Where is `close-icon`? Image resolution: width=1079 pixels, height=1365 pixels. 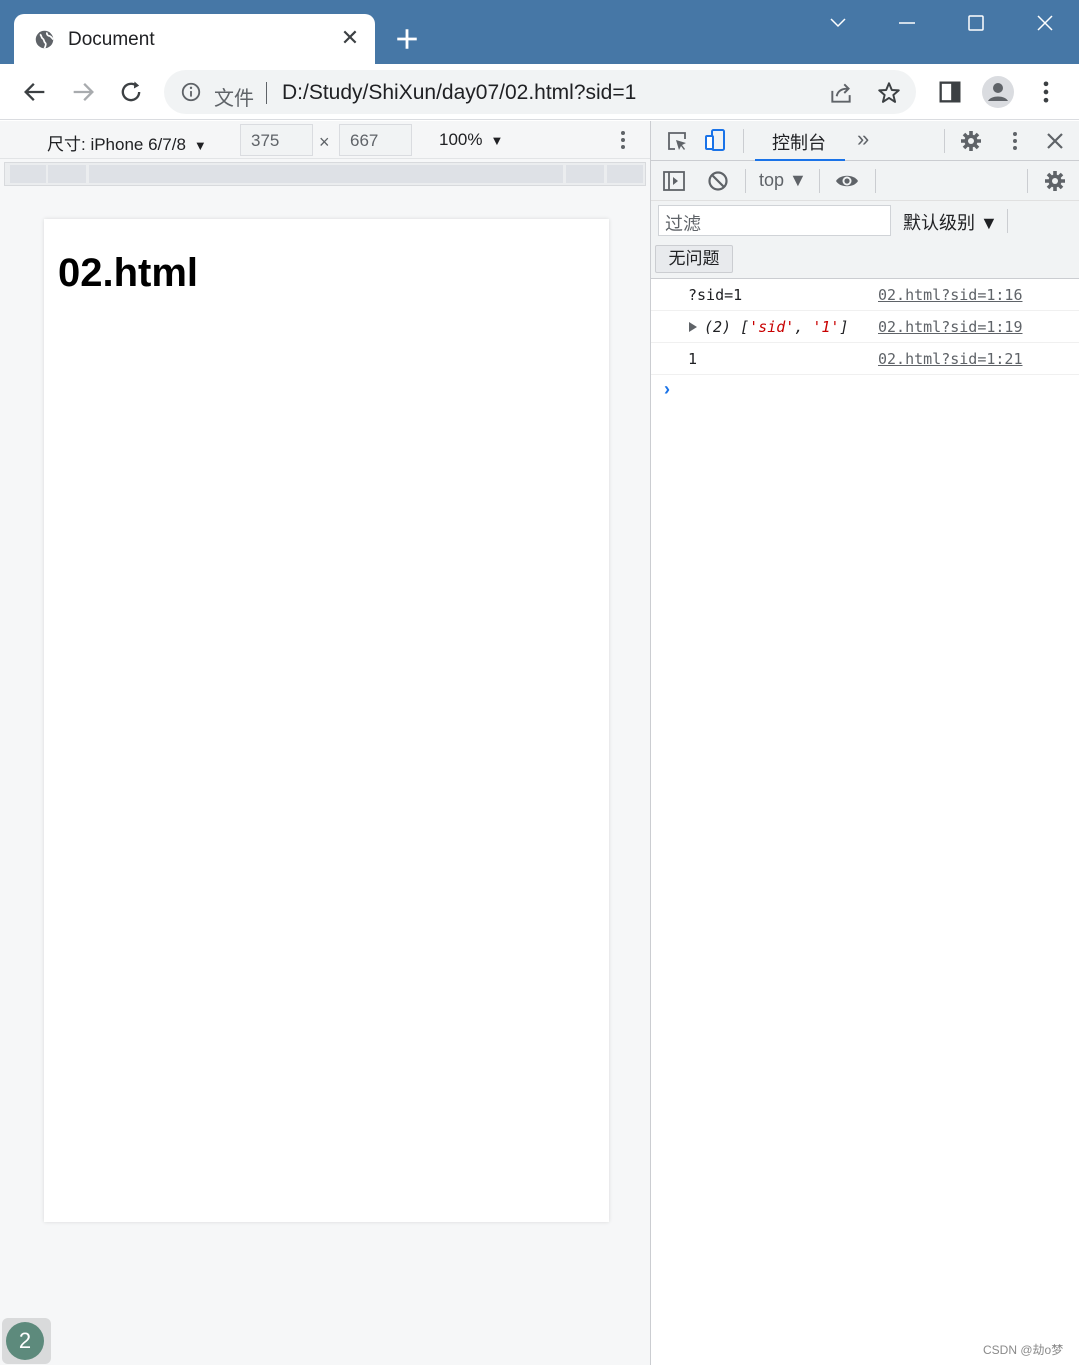 close-icon is located at coordinates (1045, 24).